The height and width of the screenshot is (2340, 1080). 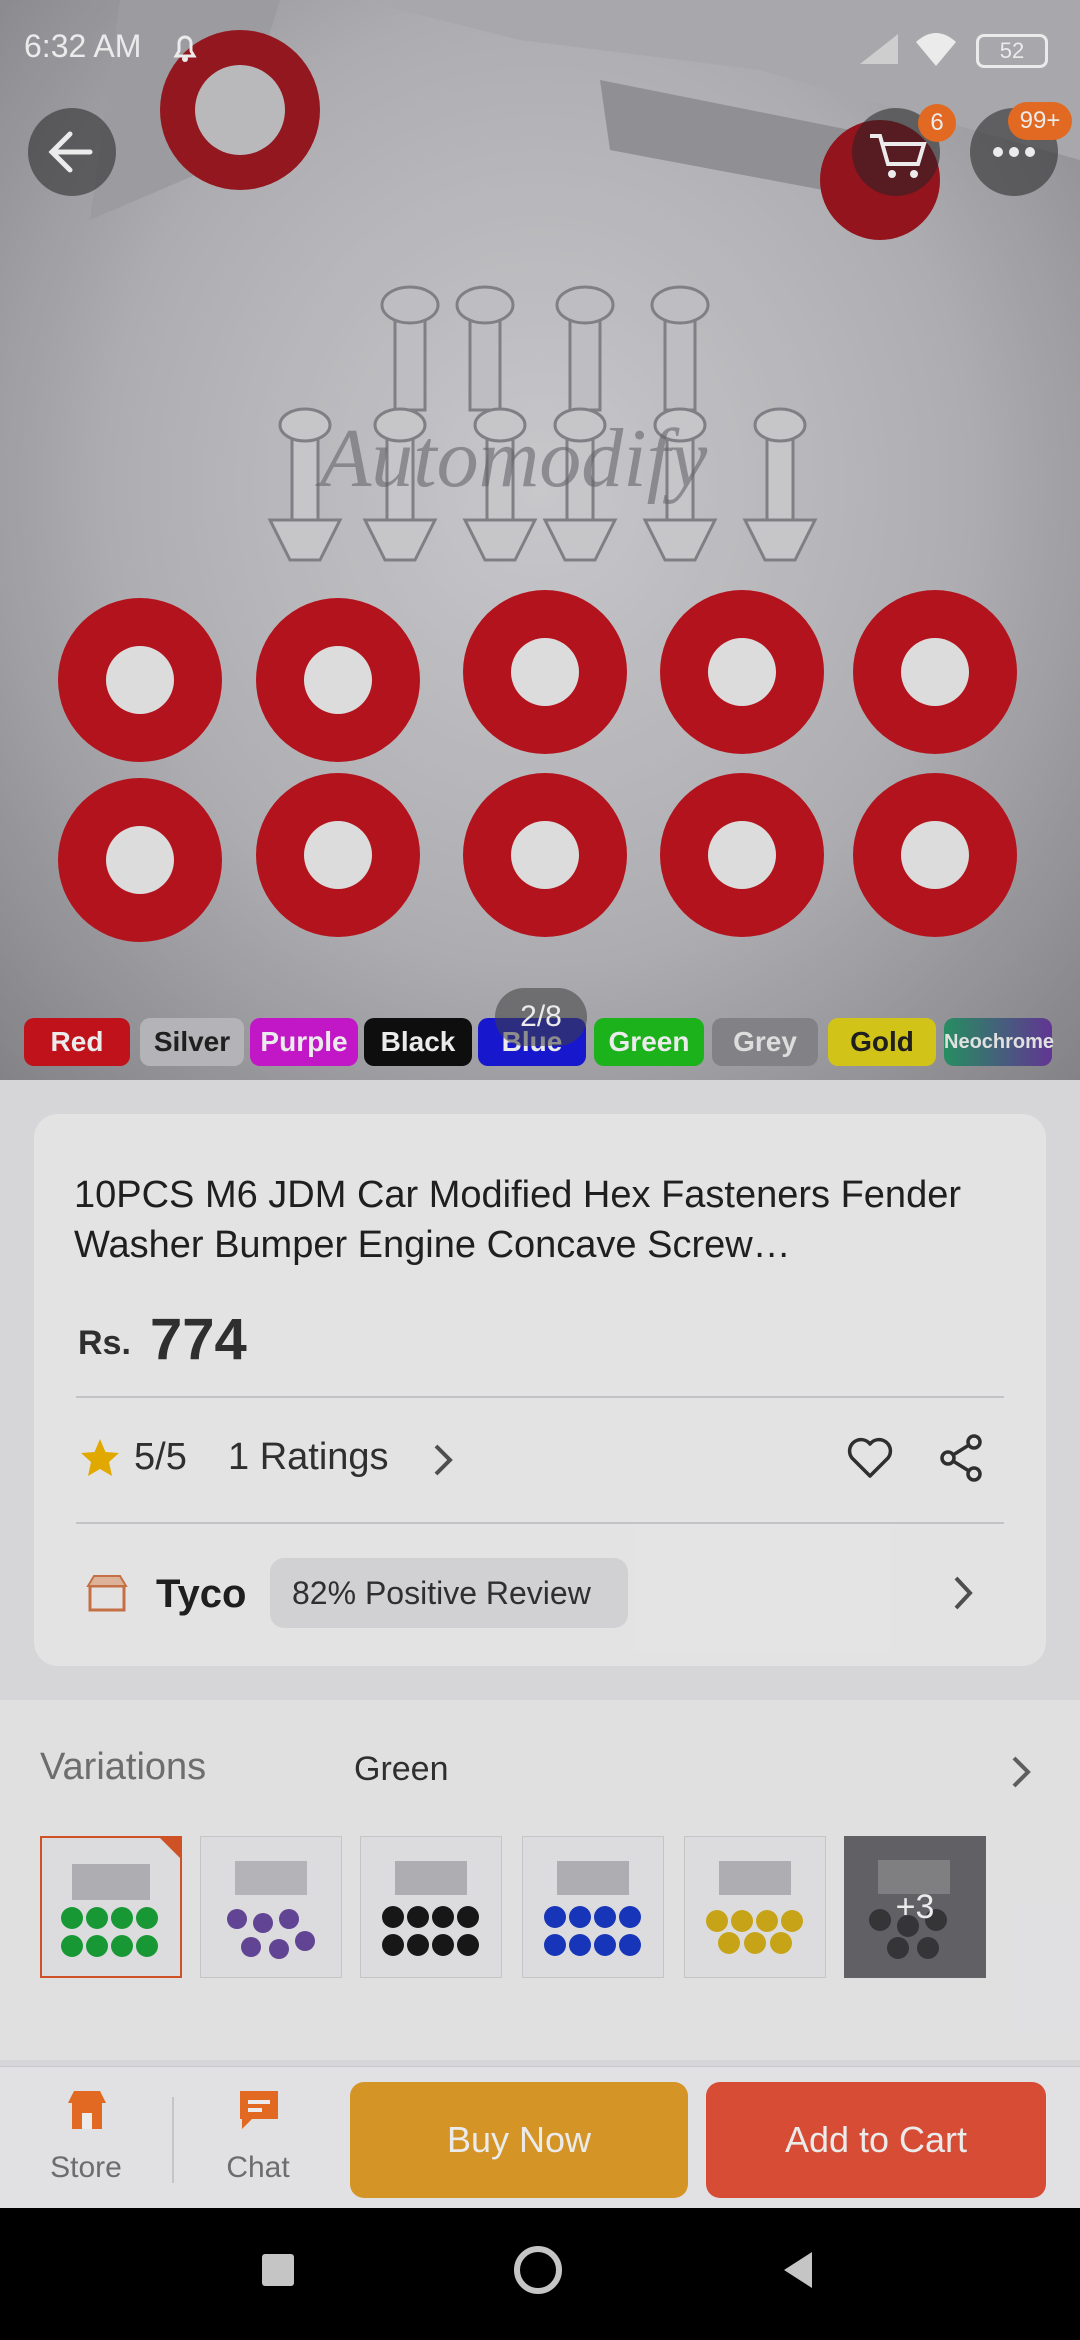 I want to click on chevron-right-icon, so click(x=443, y=1460).